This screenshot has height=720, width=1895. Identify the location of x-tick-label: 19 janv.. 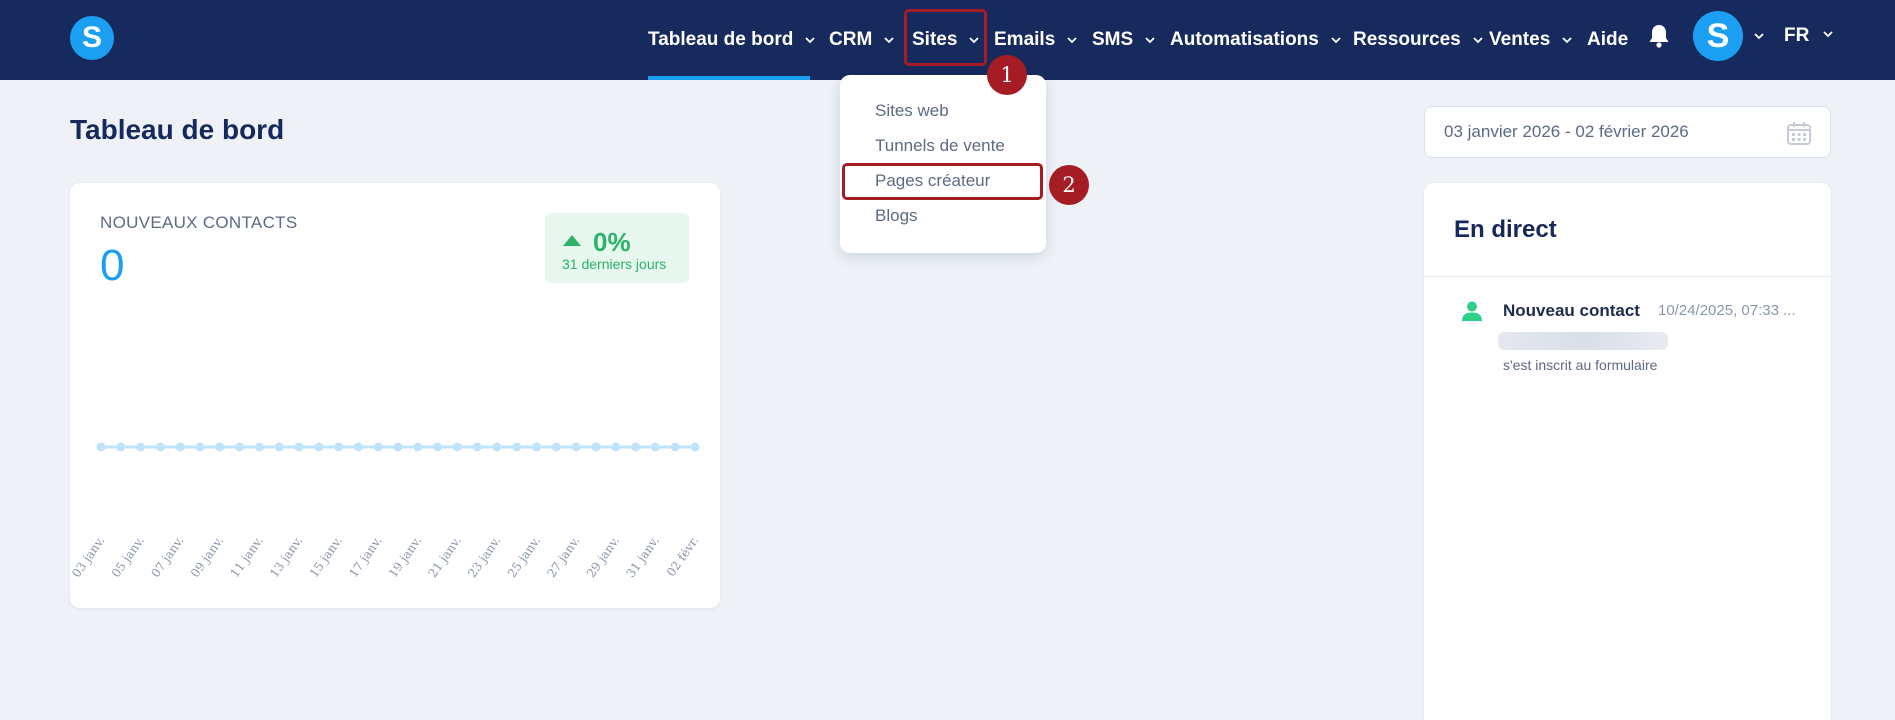
(405, 557).